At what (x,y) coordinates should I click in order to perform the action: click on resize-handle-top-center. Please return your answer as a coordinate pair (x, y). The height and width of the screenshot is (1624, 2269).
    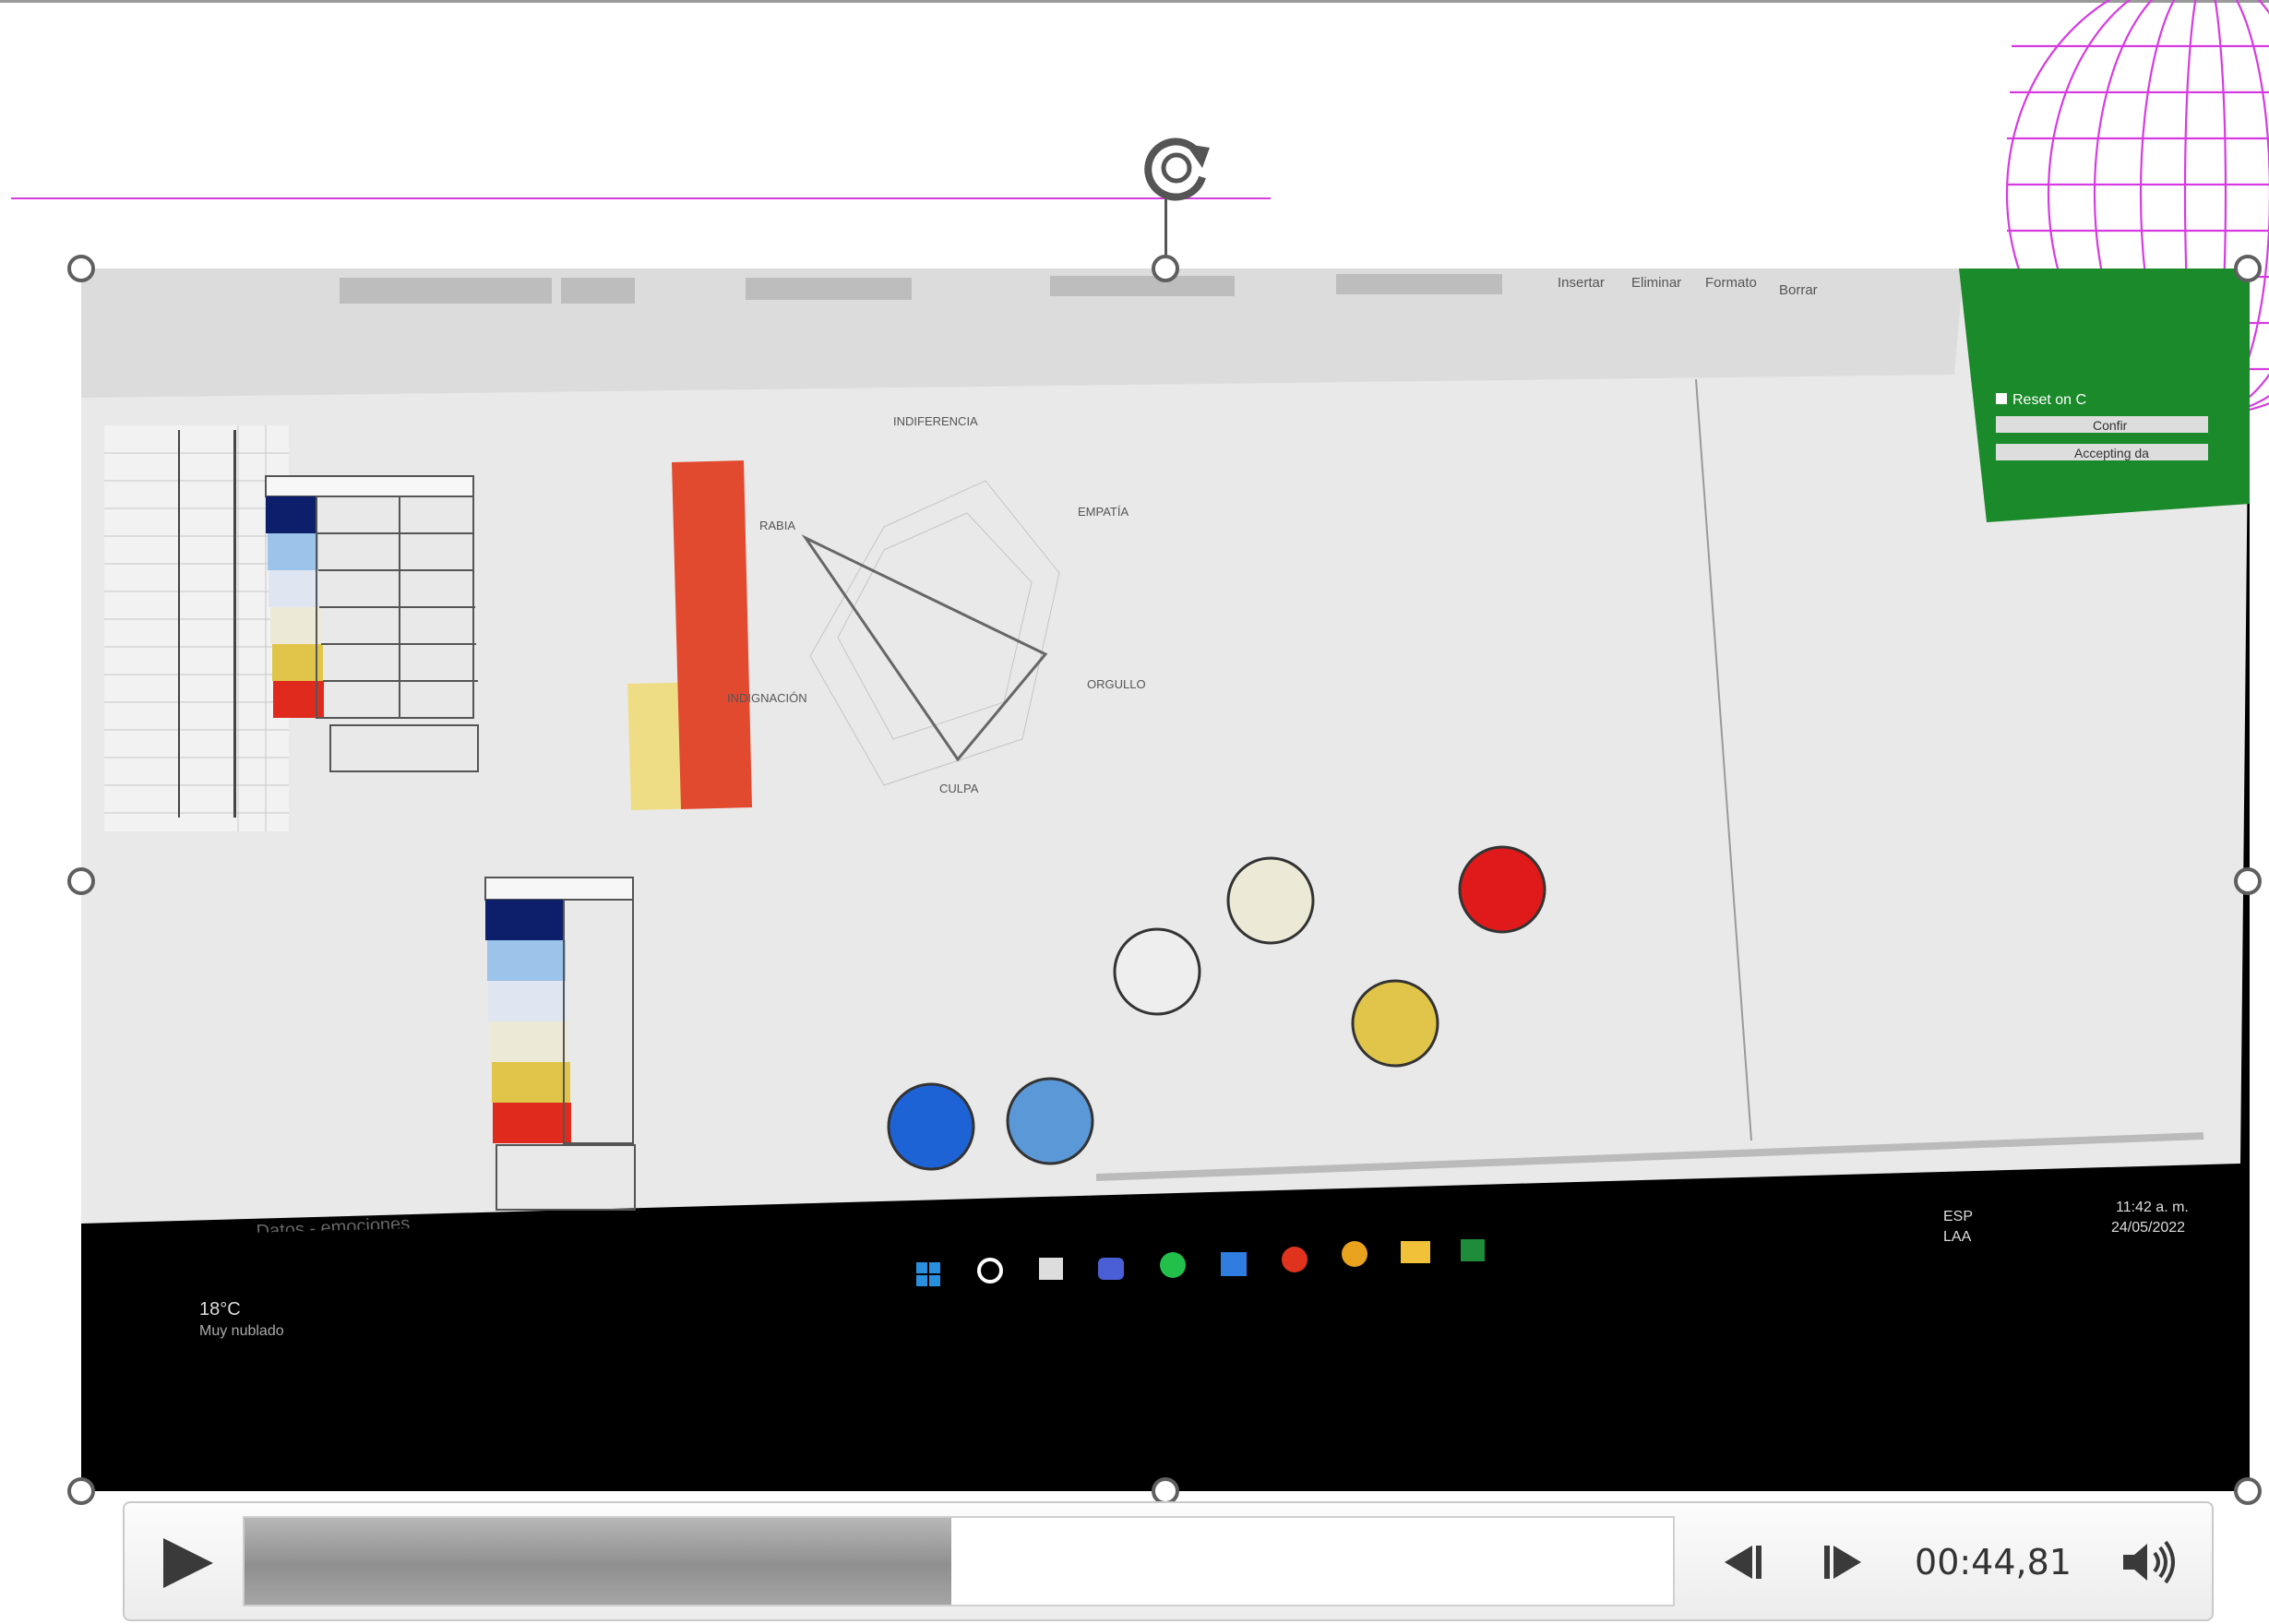
    Looking at the image, I should click on (1165, 268).